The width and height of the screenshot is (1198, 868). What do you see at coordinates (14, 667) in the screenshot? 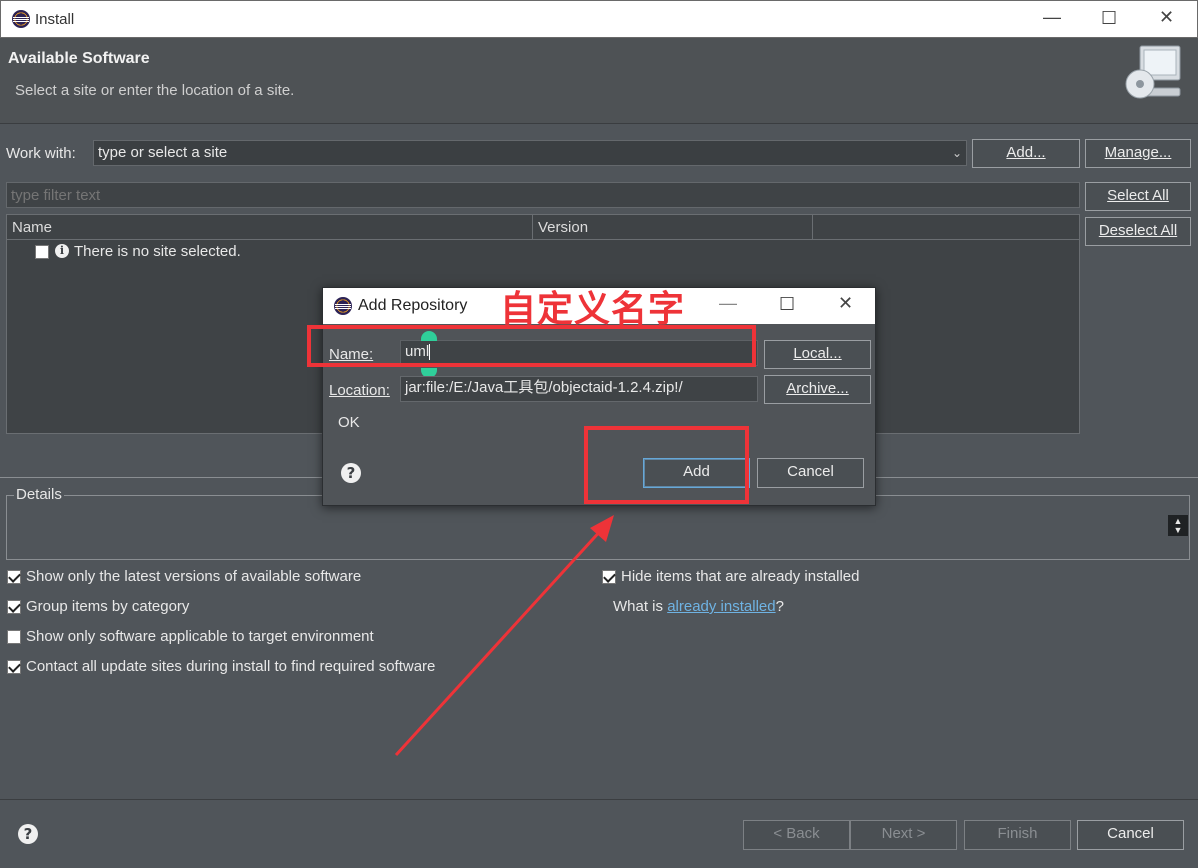
I see `contact-sites-checkbox` at bounding box center [14, 667].